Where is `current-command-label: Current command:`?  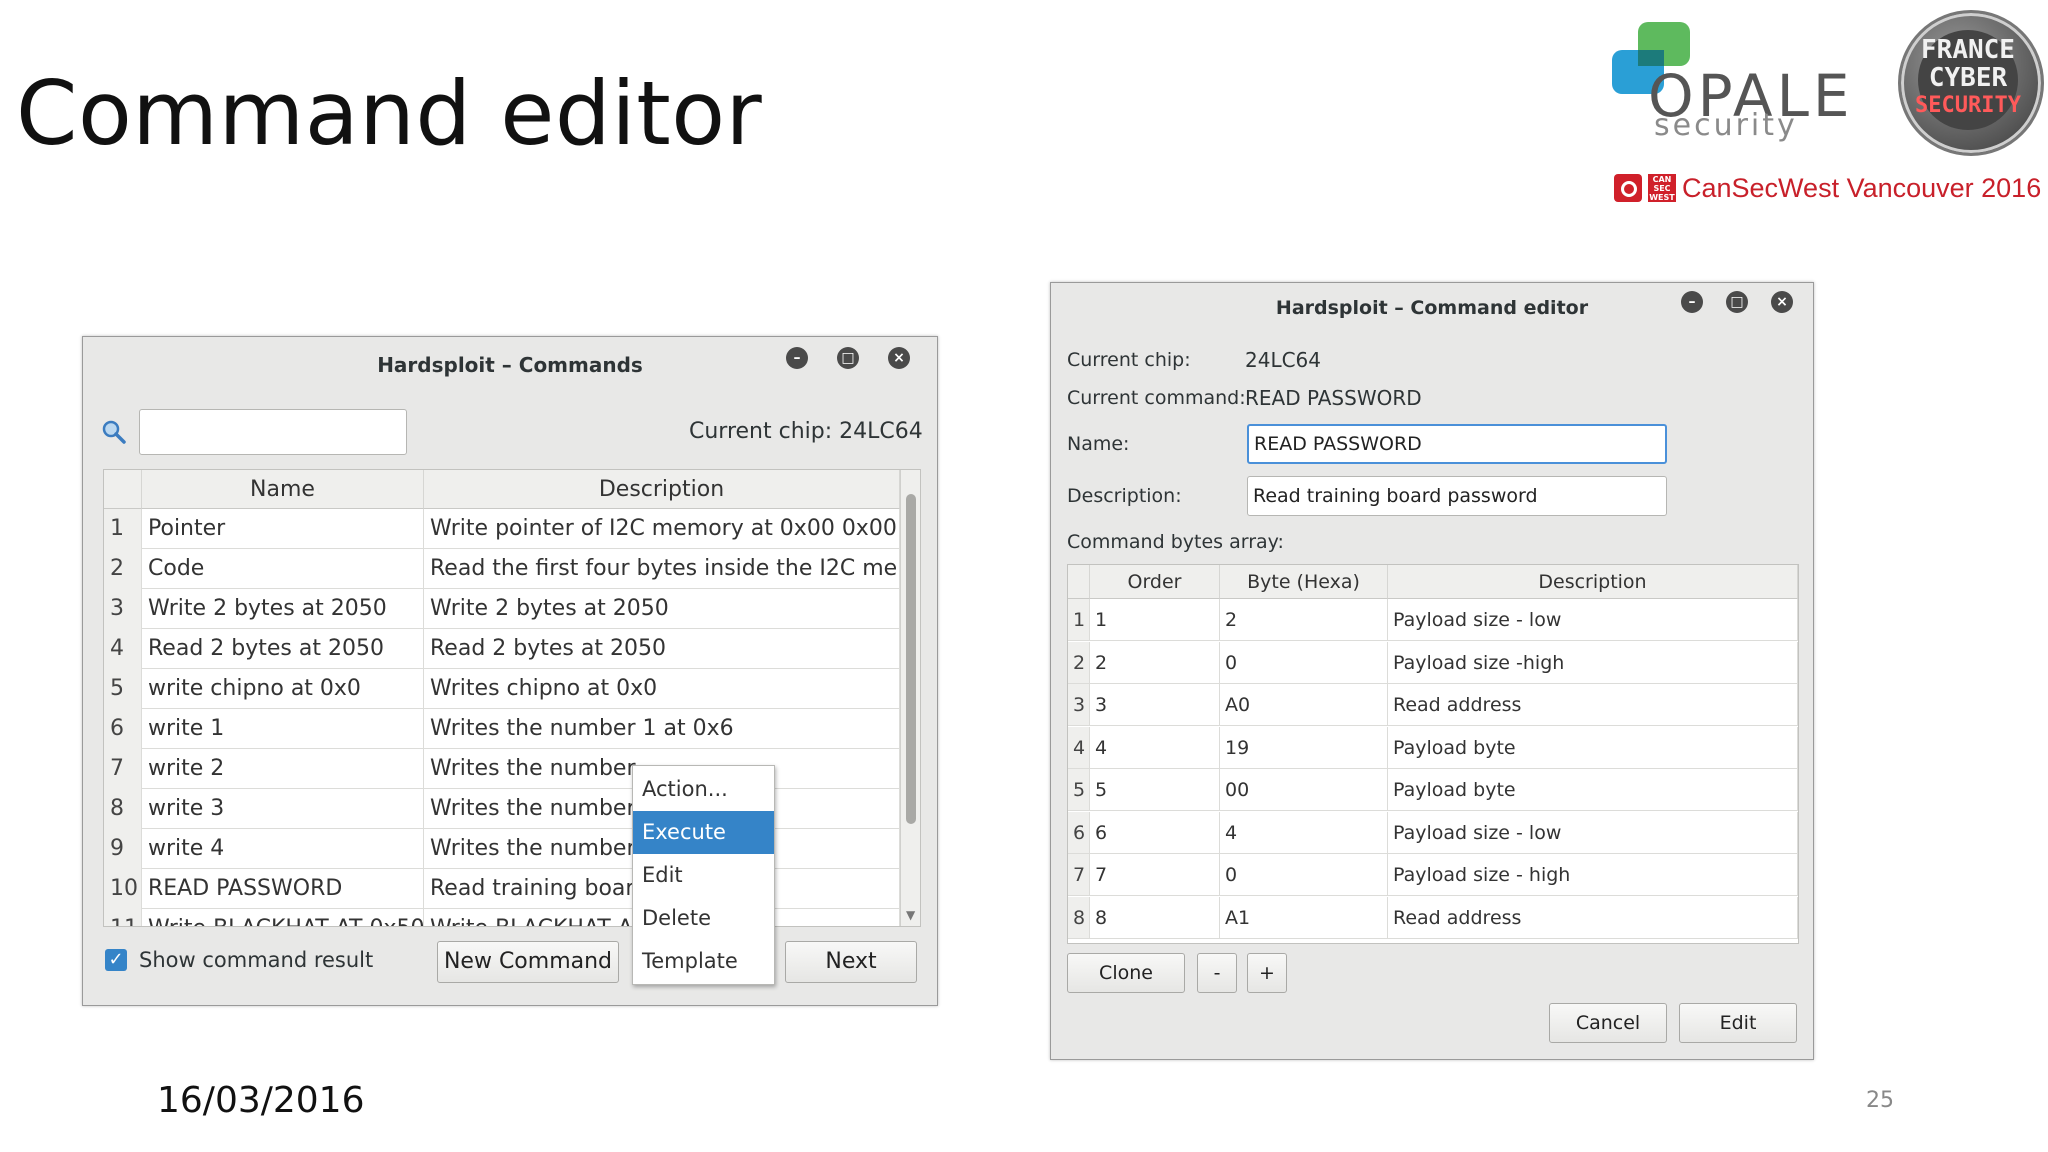
current-command-label: Current command: is located at coordinates (1156, 398).